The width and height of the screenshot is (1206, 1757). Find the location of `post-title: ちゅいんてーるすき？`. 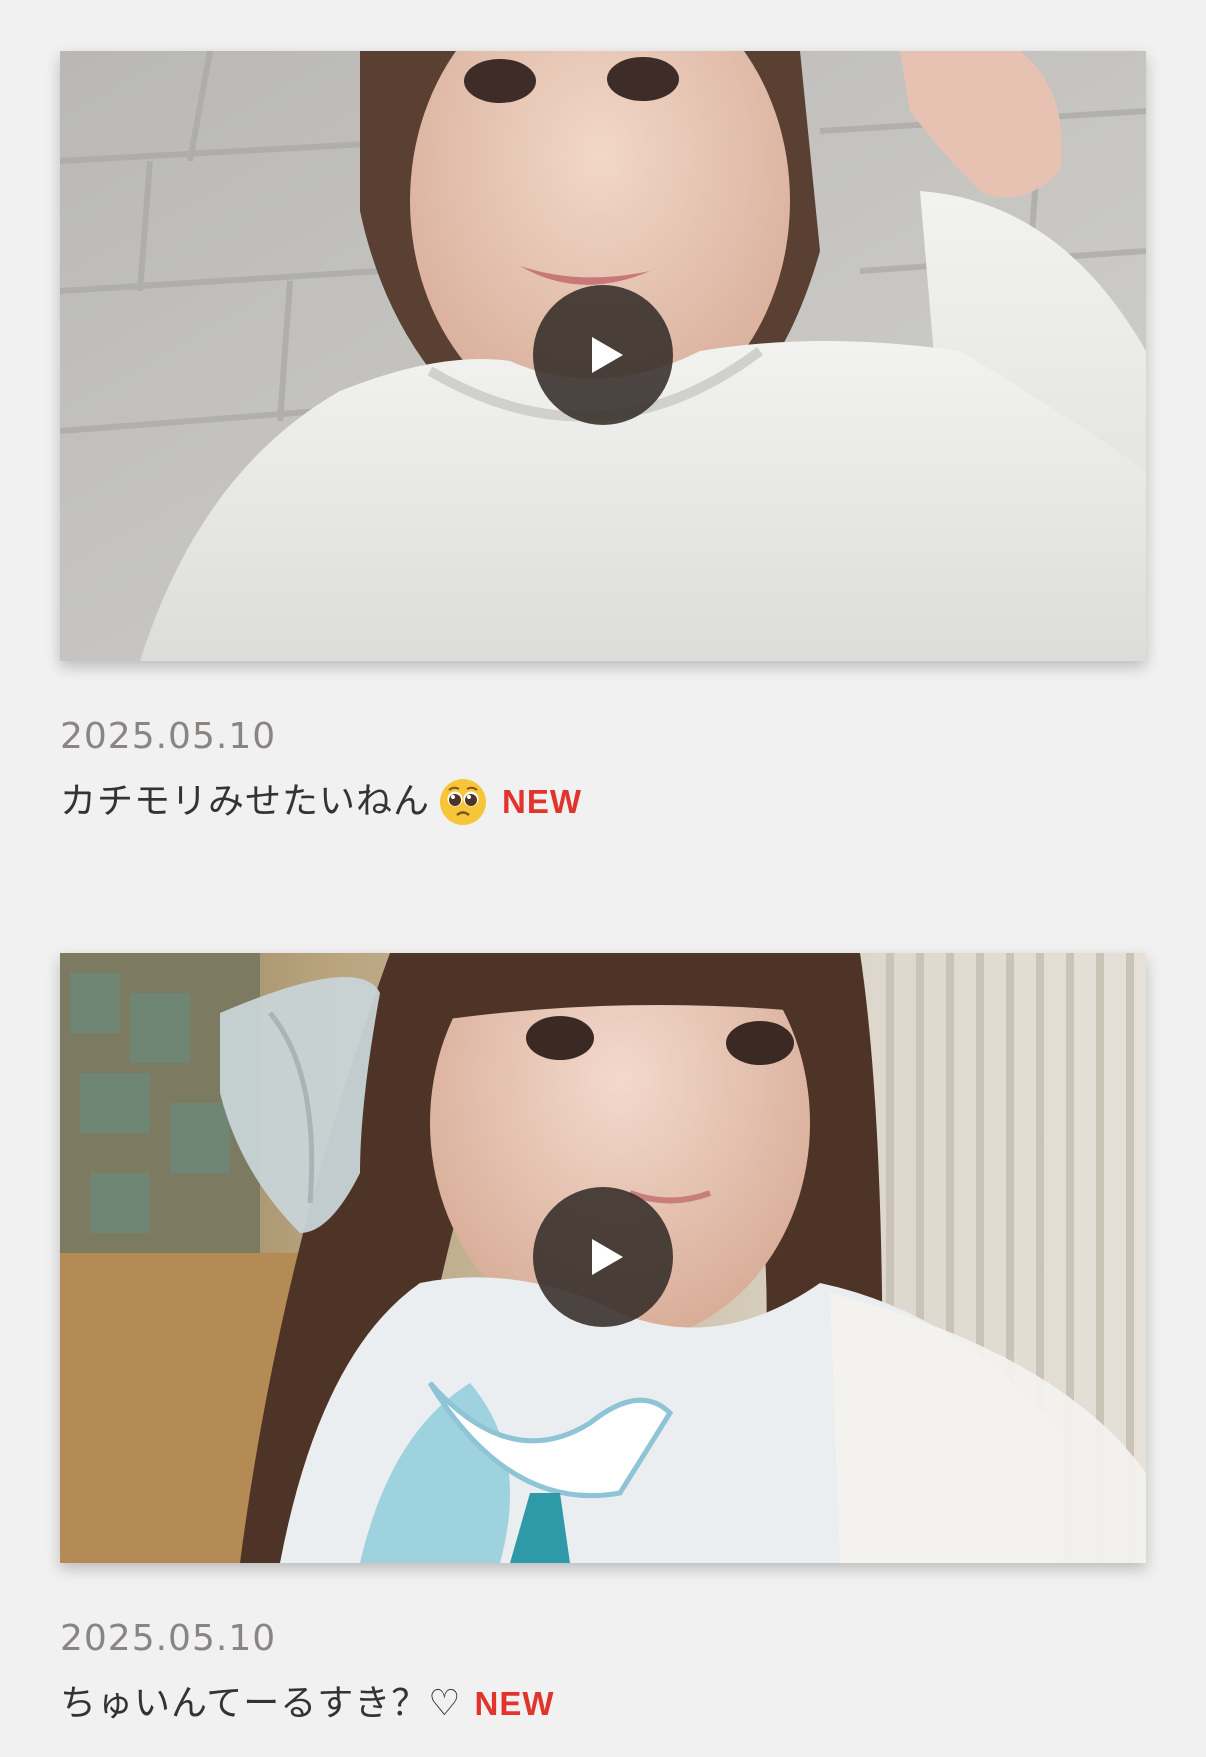

post-title: ちゅいんてーるすき？ is located at coordinates (244, 1703).